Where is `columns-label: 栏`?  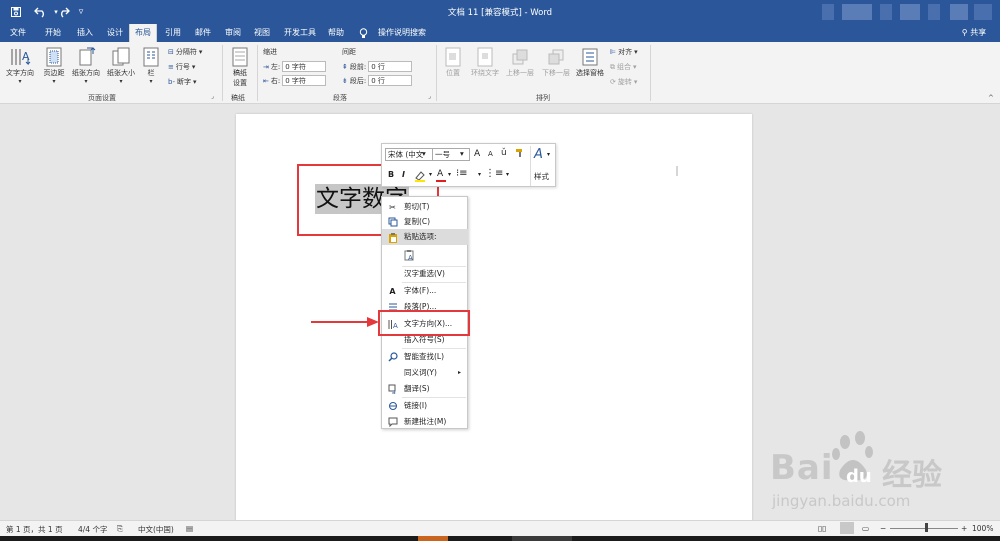 columns-label: 栏 is located at coordinates (151, 73).